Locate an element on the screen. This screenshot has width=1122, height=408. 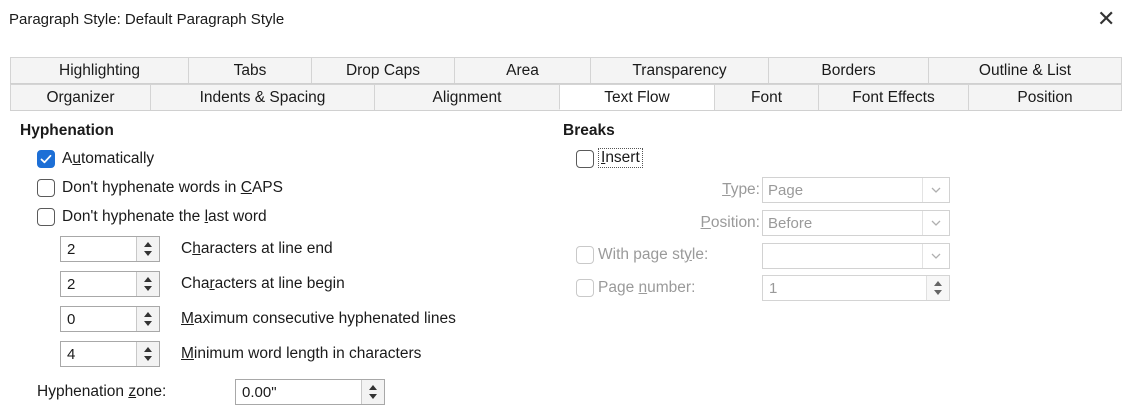
window-title: Paragraph Style: Default Paragraph Style is located at coordinates (147, 19).